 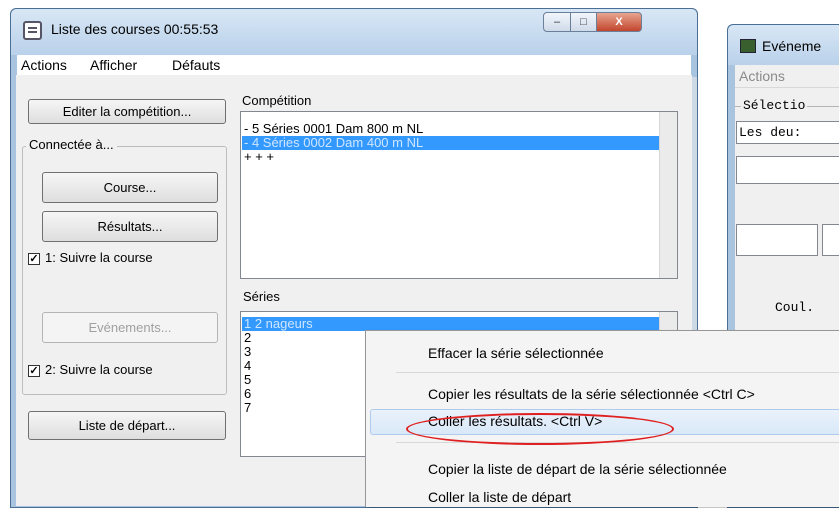 I want to click on events-app-icon, so click(x=748, y=46).